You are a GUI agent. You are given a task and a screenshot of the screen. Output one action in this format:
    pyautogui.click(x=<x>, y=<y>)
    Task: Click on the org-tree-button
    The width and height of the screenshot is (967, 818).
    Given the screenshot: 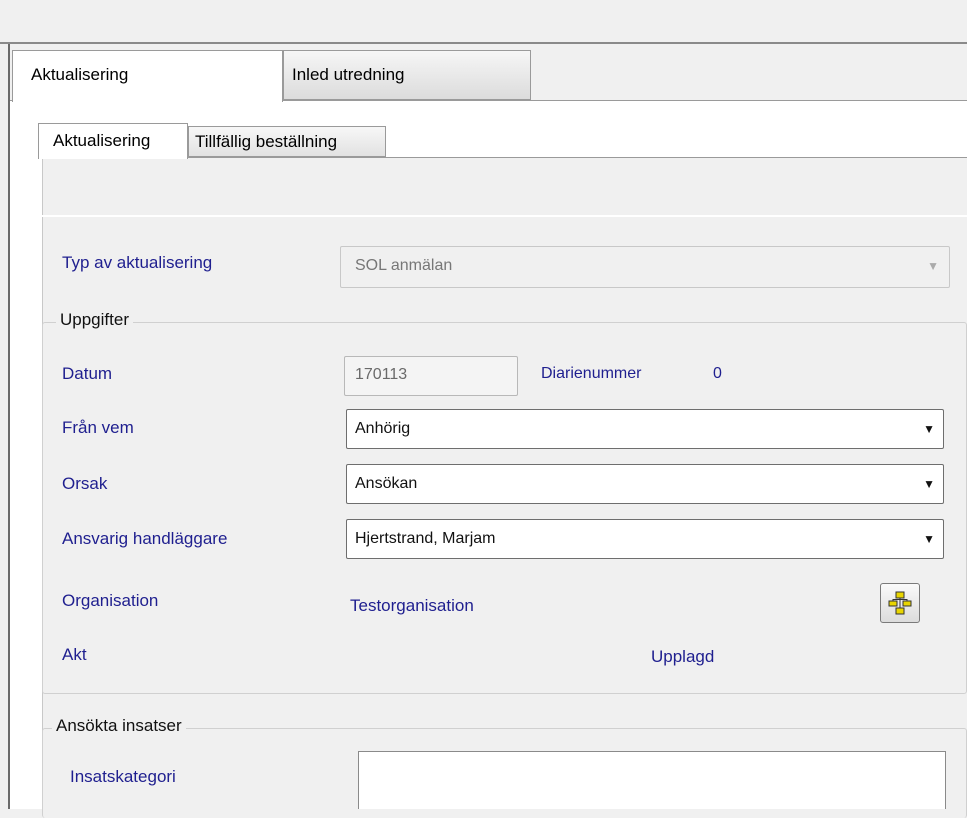 What is the action you would take?
    pyautogui.click(x=900, y=603)
    